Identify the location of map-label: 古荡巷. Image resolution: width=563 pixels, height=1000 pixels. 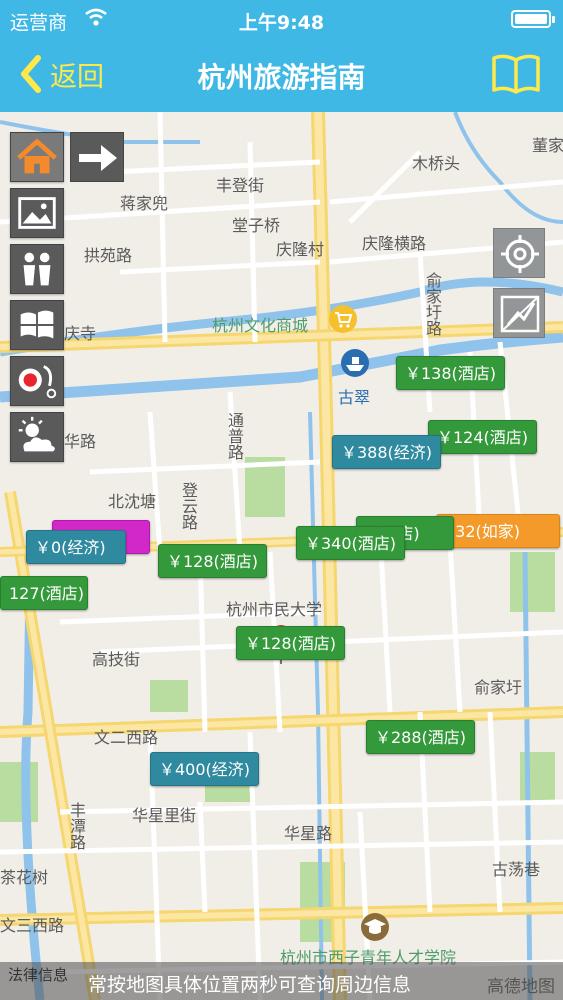
(516, 869).